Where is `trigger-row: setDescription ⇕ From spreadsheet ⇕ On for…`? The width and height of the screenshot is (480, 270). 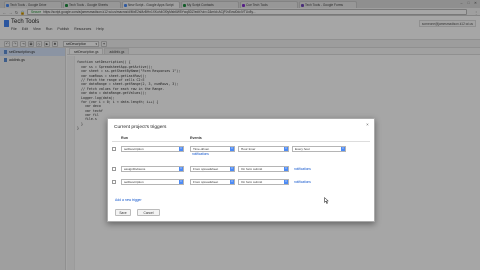 trigger-row: setDescription ⇕ From spreadsheet ⇕ On for… is located at coordinates (241, 184).